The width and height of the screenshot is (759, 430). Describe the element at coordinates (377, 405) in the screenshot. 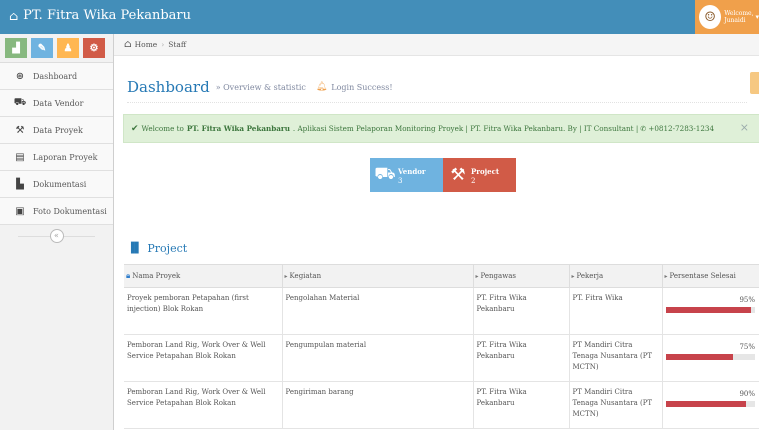

I see `cell-kegiatan: Pengiriman barang` at that location.